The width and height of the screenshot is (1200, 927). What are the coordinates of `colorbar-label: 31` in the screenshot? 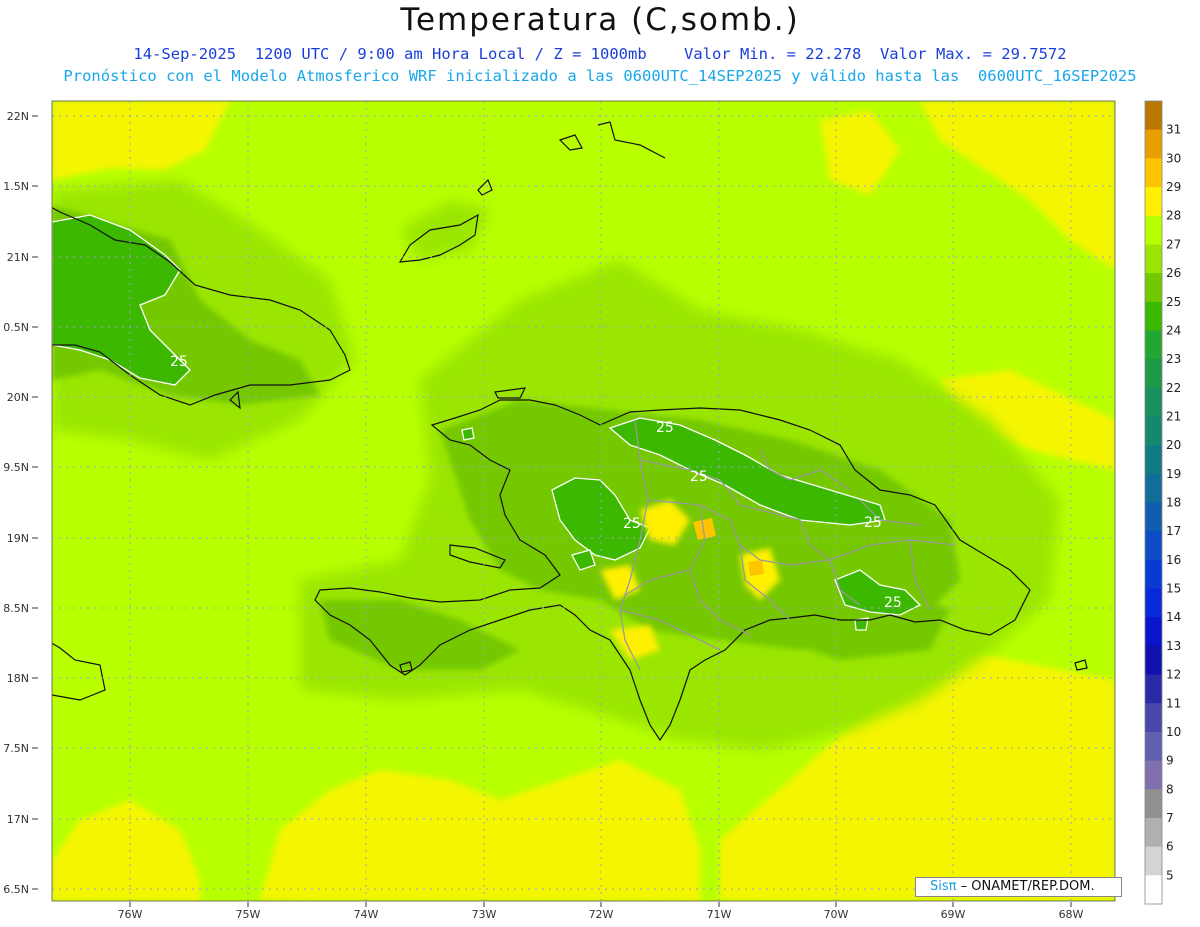 It's located at (1173, 130).